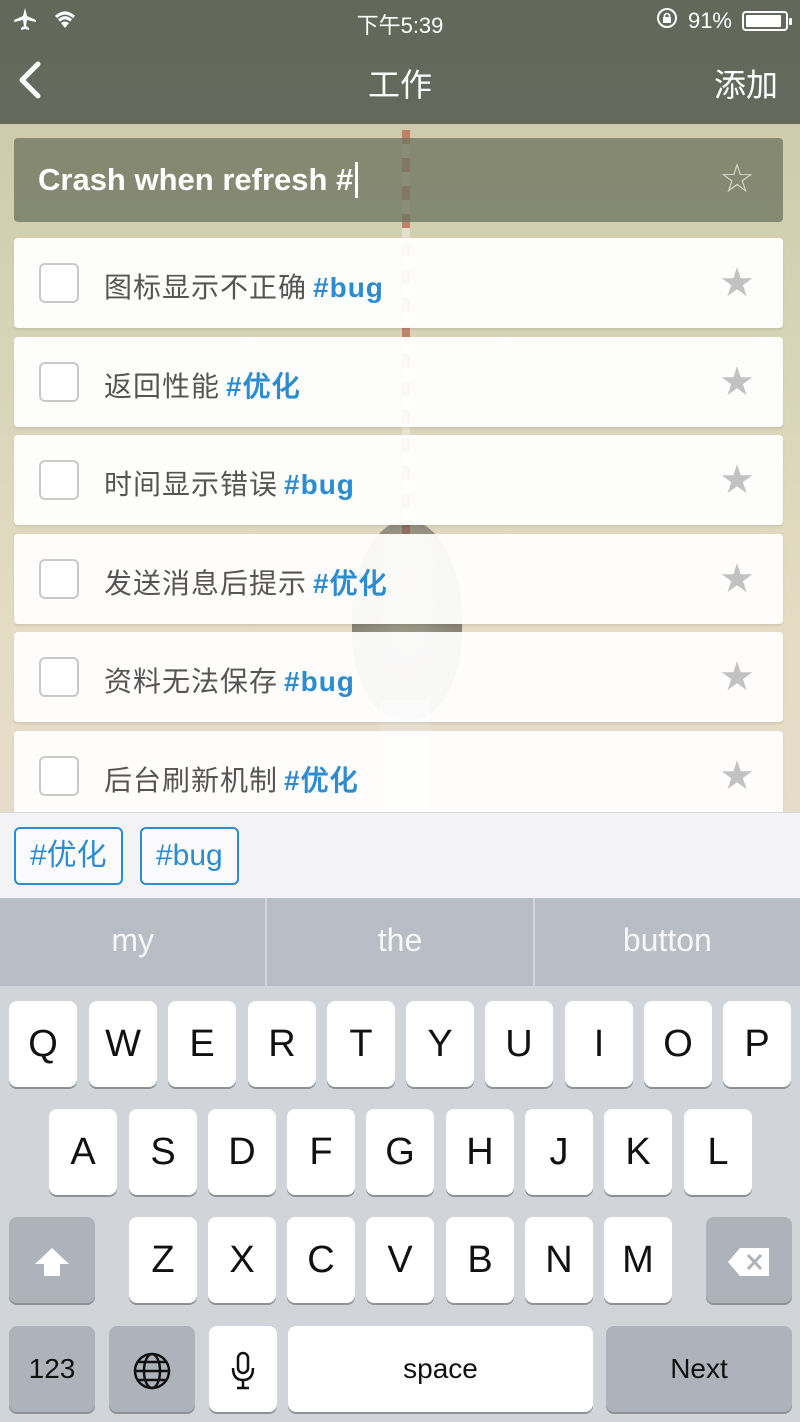 The width and height of the screenshot is (800, 1422). I want to click on battery-level, so click(763, 21).